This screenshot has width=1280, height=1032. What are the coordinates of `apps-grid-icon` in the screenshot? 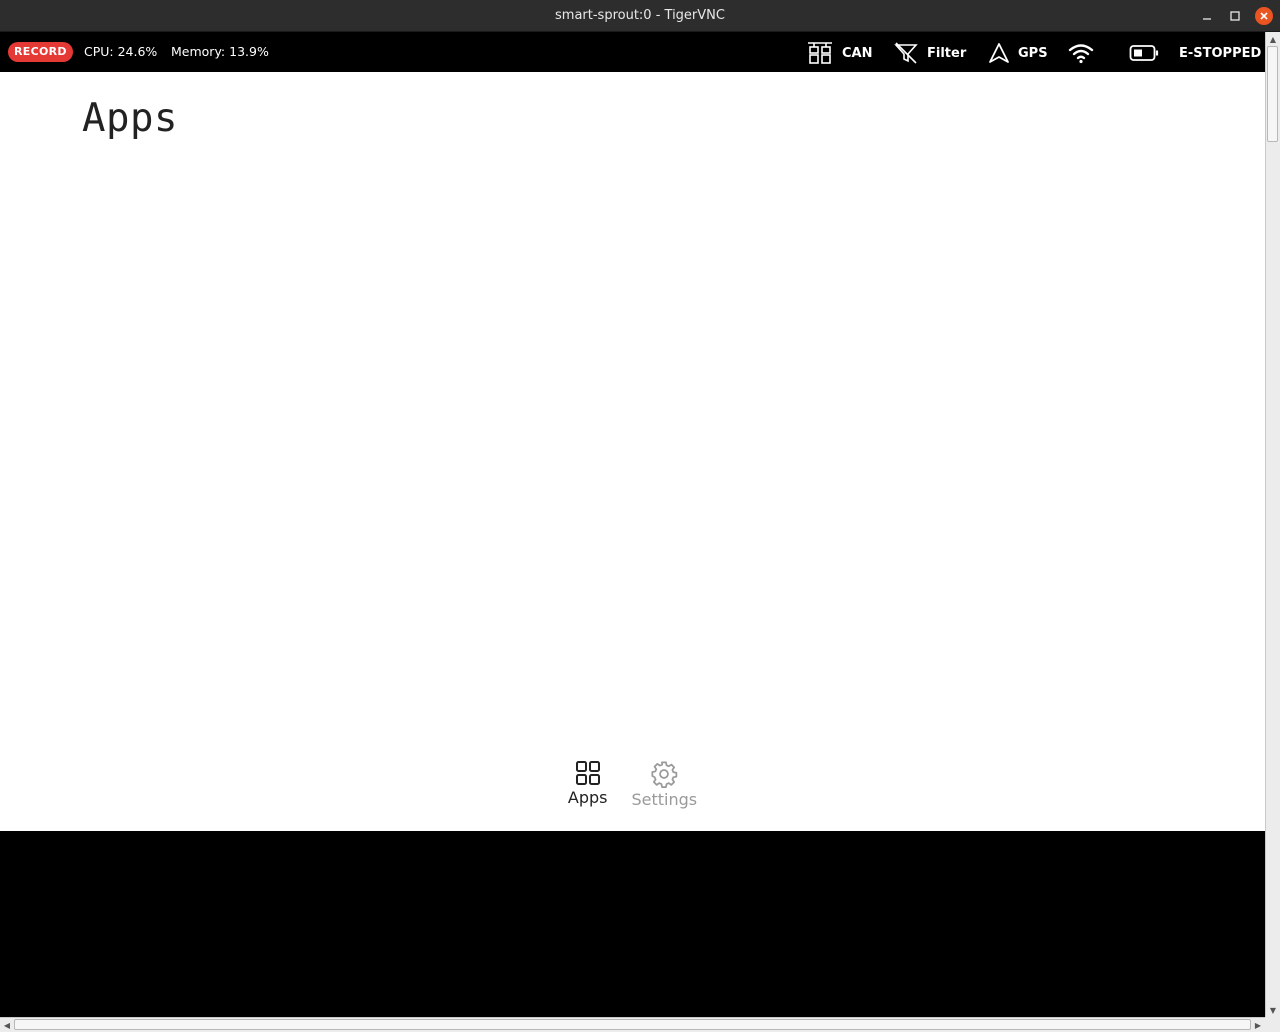 It's located at (587, 773).